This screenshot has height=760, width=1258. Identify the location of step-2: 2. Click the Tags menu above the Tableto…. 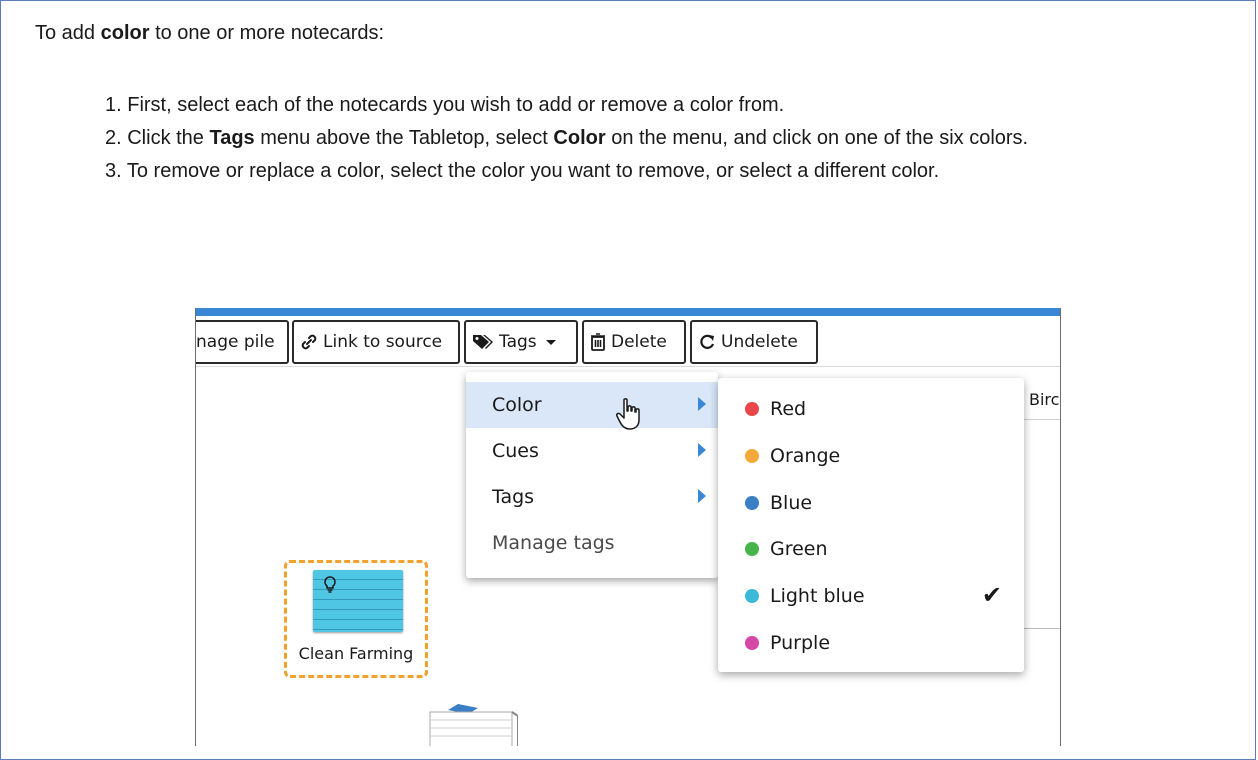
(660, 138).